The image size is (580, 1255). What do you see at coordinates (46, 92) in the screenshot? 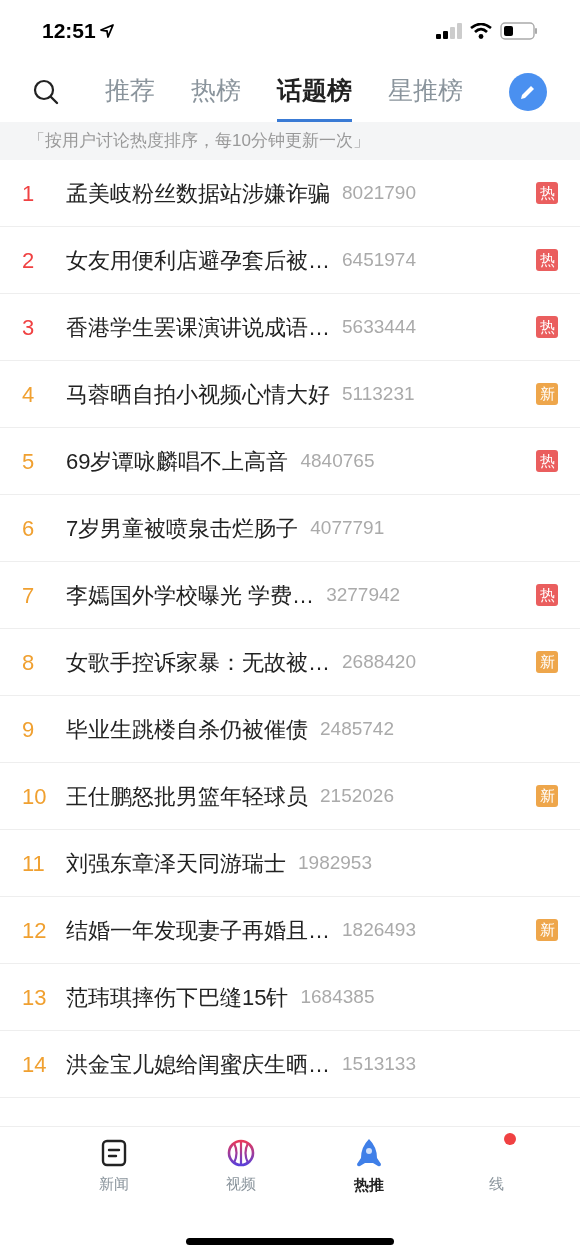
I see `search-icon` at bounding box center [46, 92].